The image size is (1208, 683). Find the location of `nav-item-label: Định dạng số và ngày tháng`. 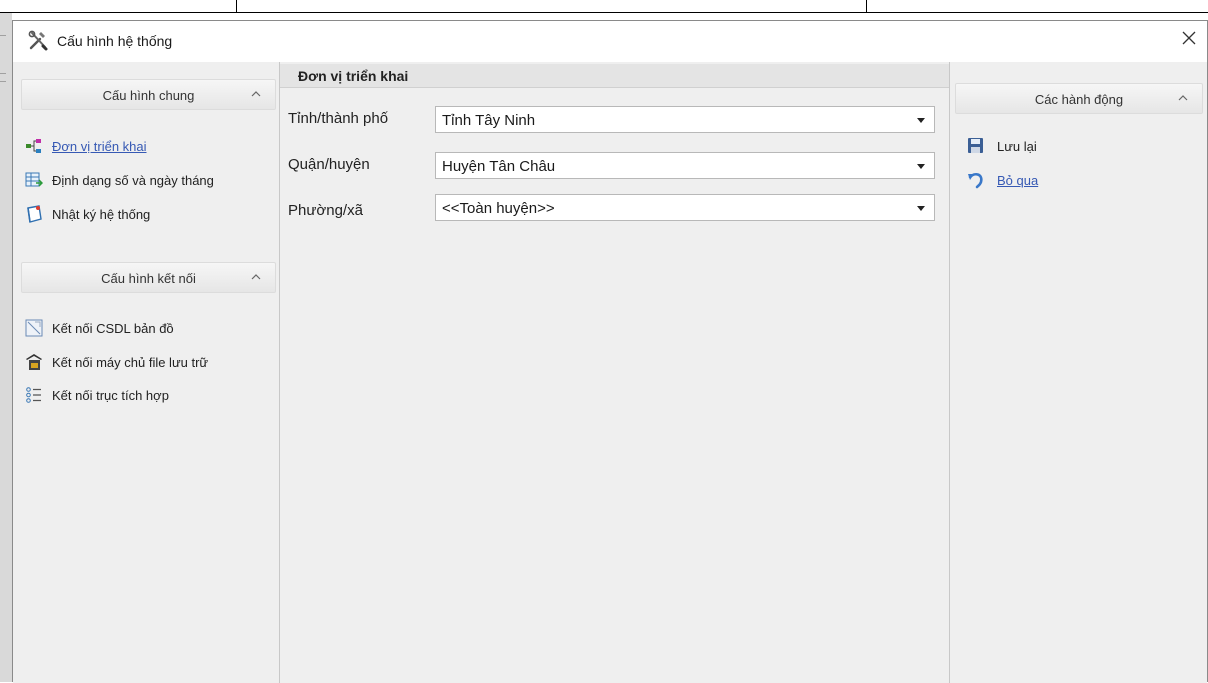

nav-item-label: Định dạng số và ngày tháng is located at coordinates (133, 180).